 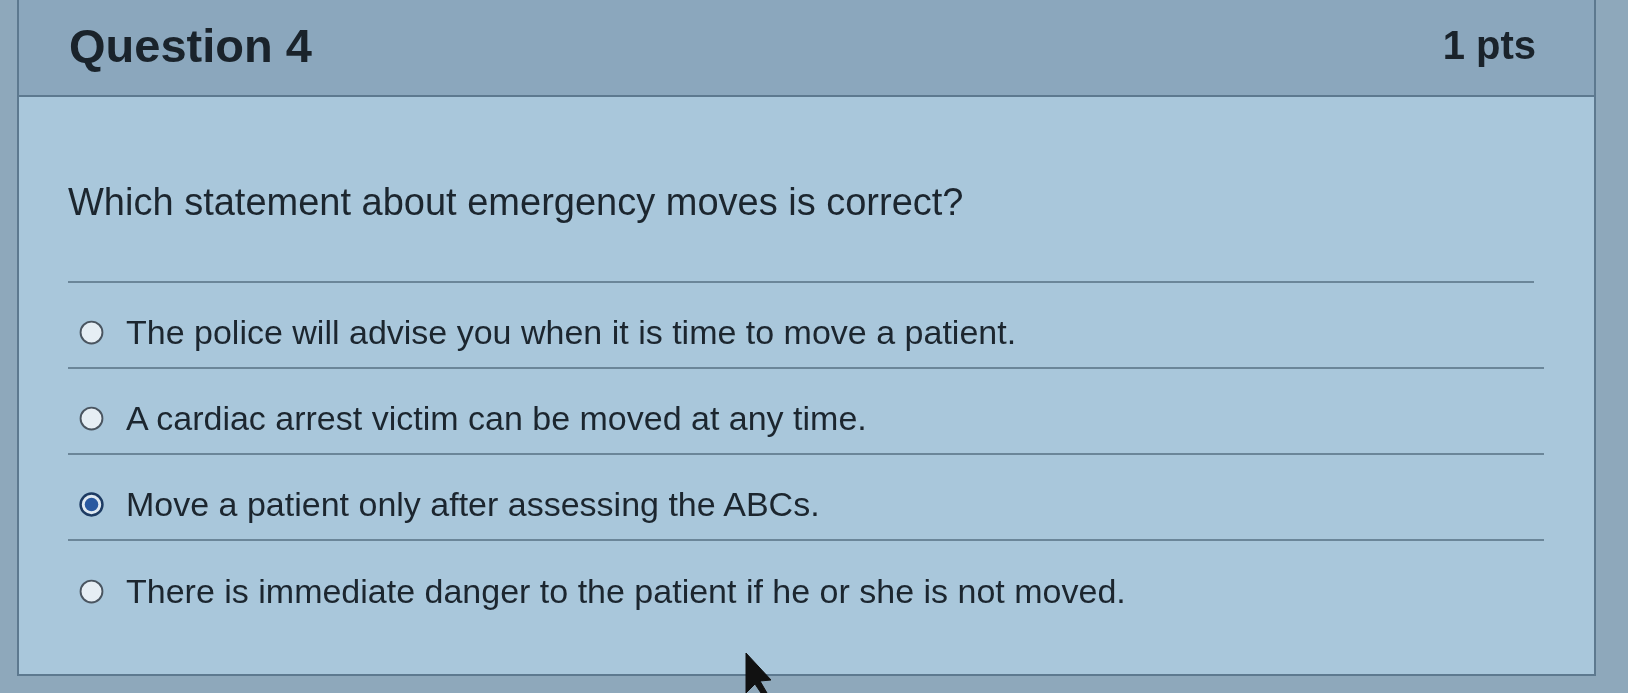 I want to click on answer-option: A cardiac arrest victim can be moved at any time., so click(x=467, y=418).